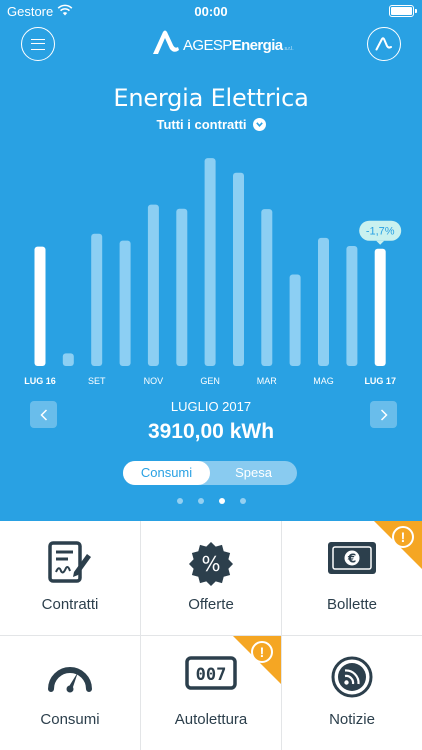 The height and width of the screenshot is (750, 422). I want to click on agesp-logo-icon, so click(383, 44).